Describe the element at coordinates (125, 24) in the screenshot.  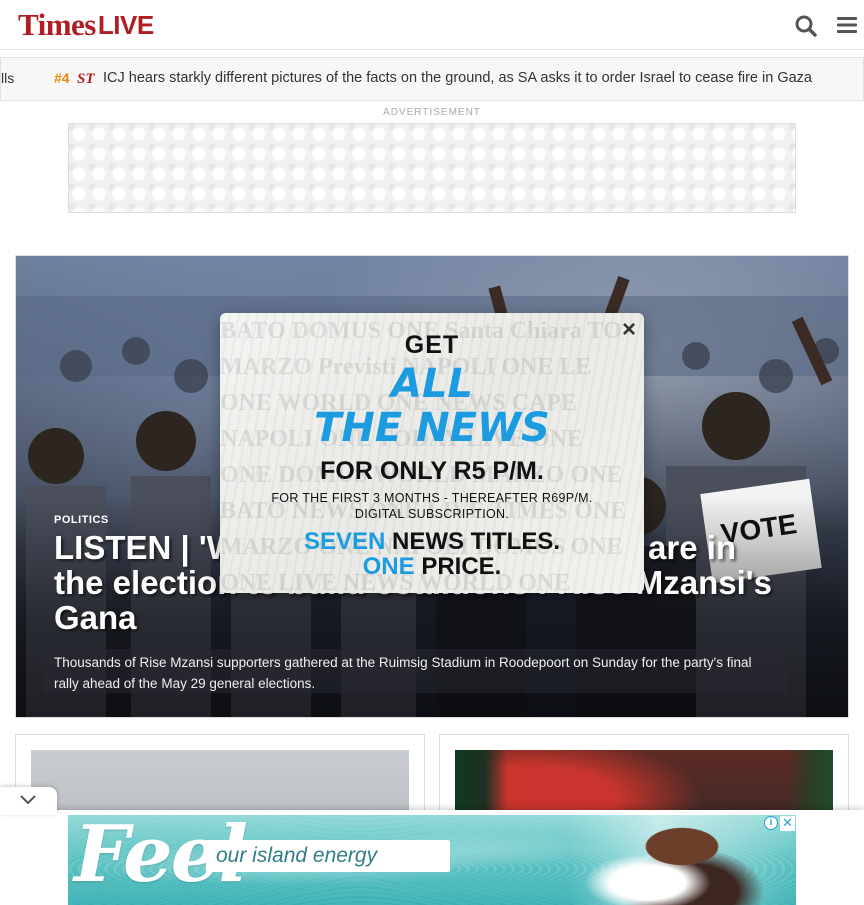
I see `logo-live-text: LIVE` at that location.